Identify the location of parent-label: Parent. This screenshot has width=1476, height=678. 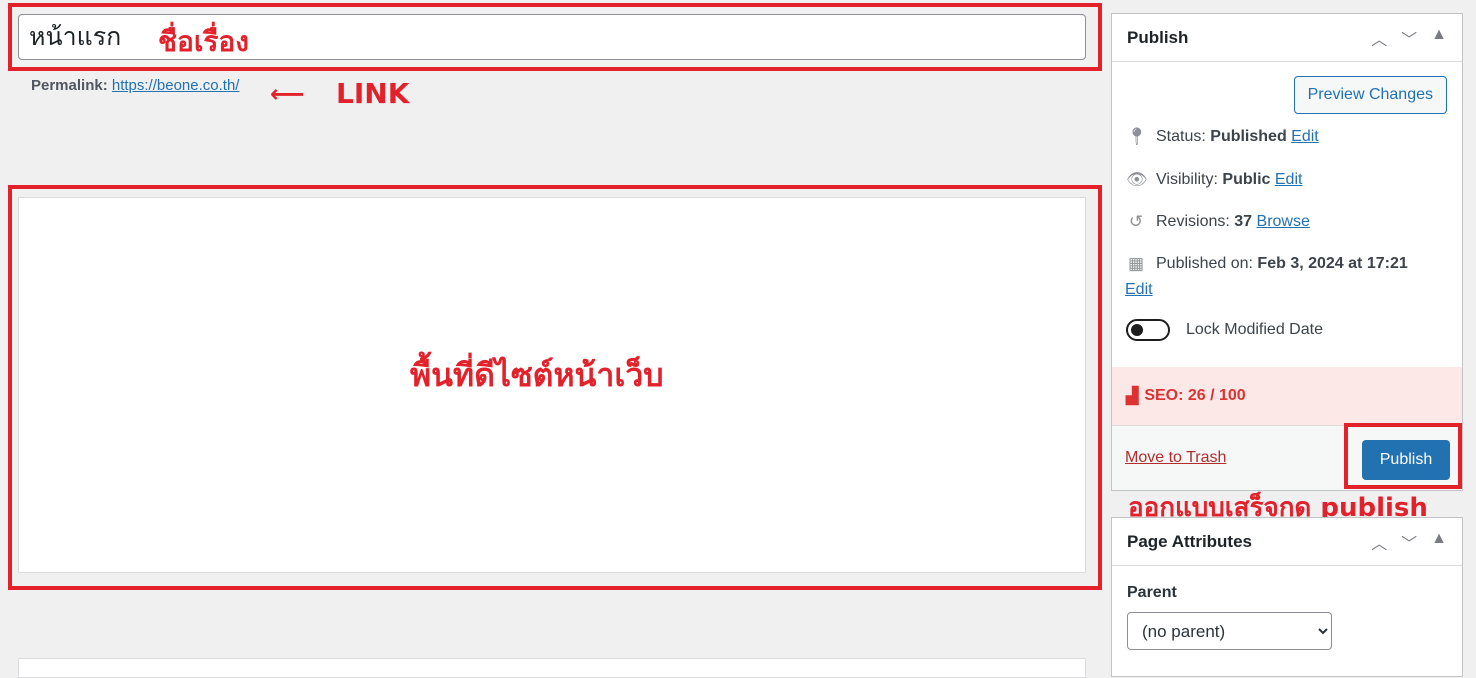
(1152, 592).